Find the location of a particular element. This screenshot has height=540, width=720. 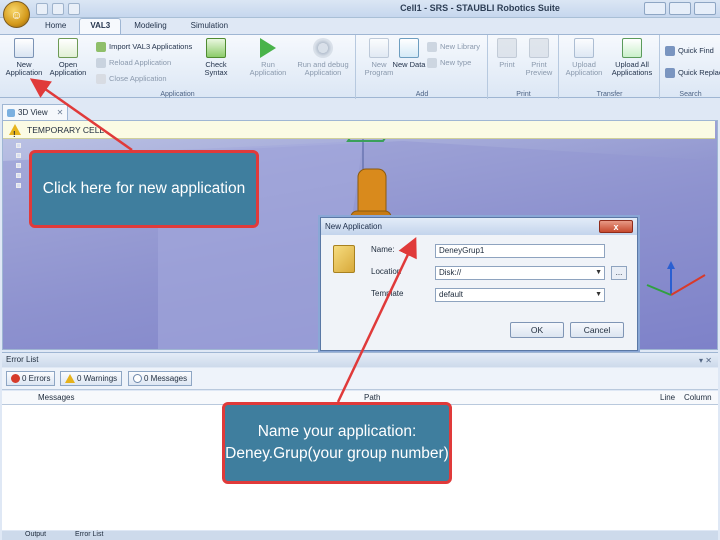

quick-replace-button: Quick Replace is located at coordinates (692, 73).